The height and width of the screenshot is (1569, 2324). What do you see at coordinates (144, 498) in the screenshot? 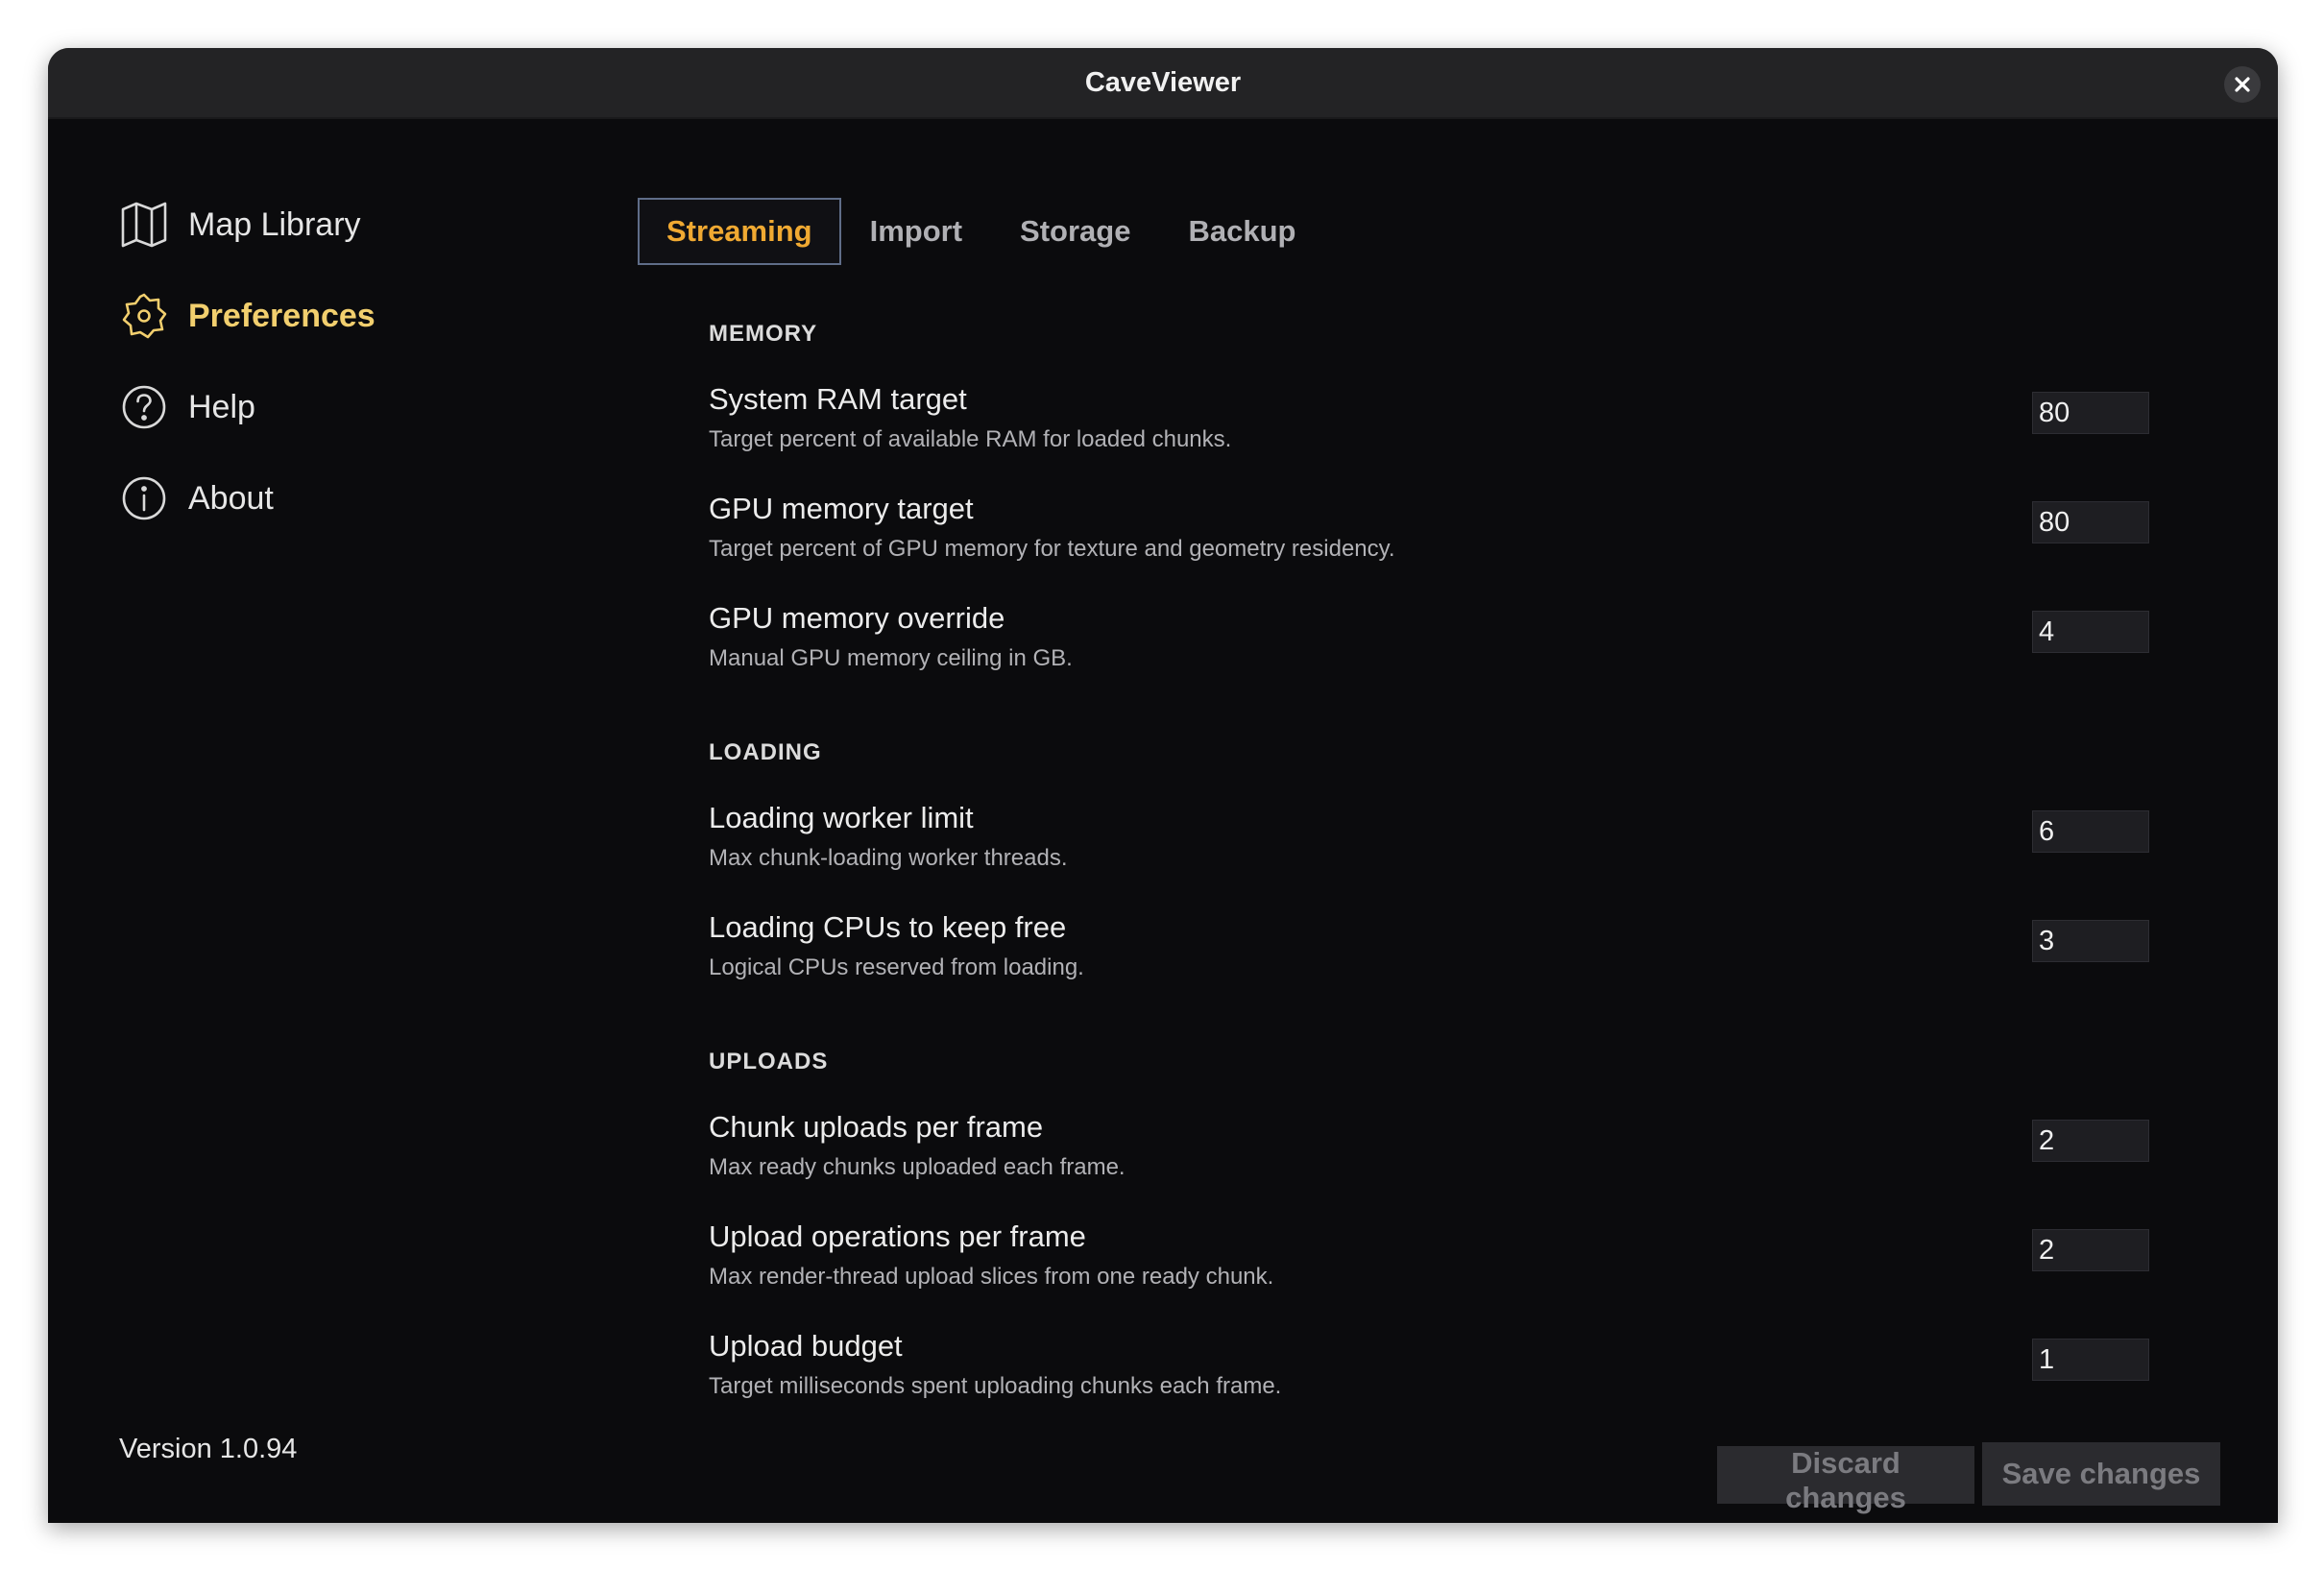
I see `info-circle-icon` at bounding box center [144, 498].